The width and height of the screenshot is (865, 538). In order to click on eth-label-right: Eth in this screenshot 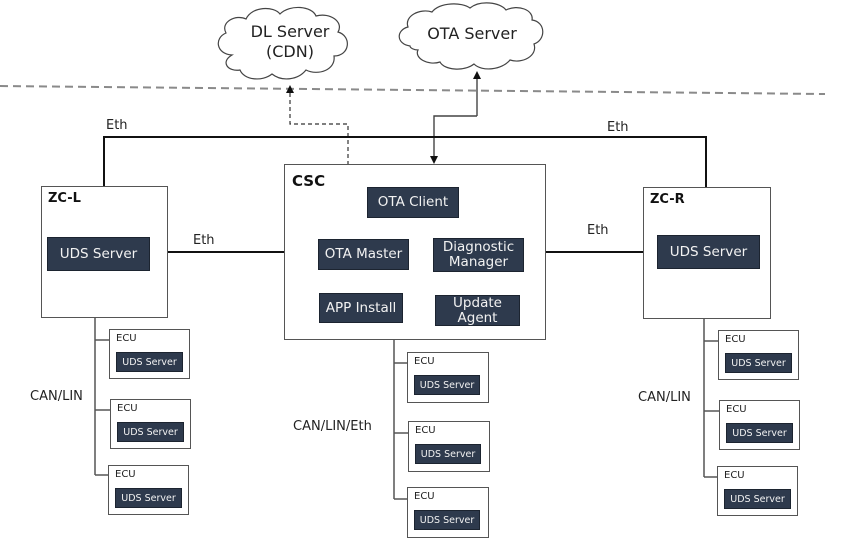, I will do `click(598, 230)`.